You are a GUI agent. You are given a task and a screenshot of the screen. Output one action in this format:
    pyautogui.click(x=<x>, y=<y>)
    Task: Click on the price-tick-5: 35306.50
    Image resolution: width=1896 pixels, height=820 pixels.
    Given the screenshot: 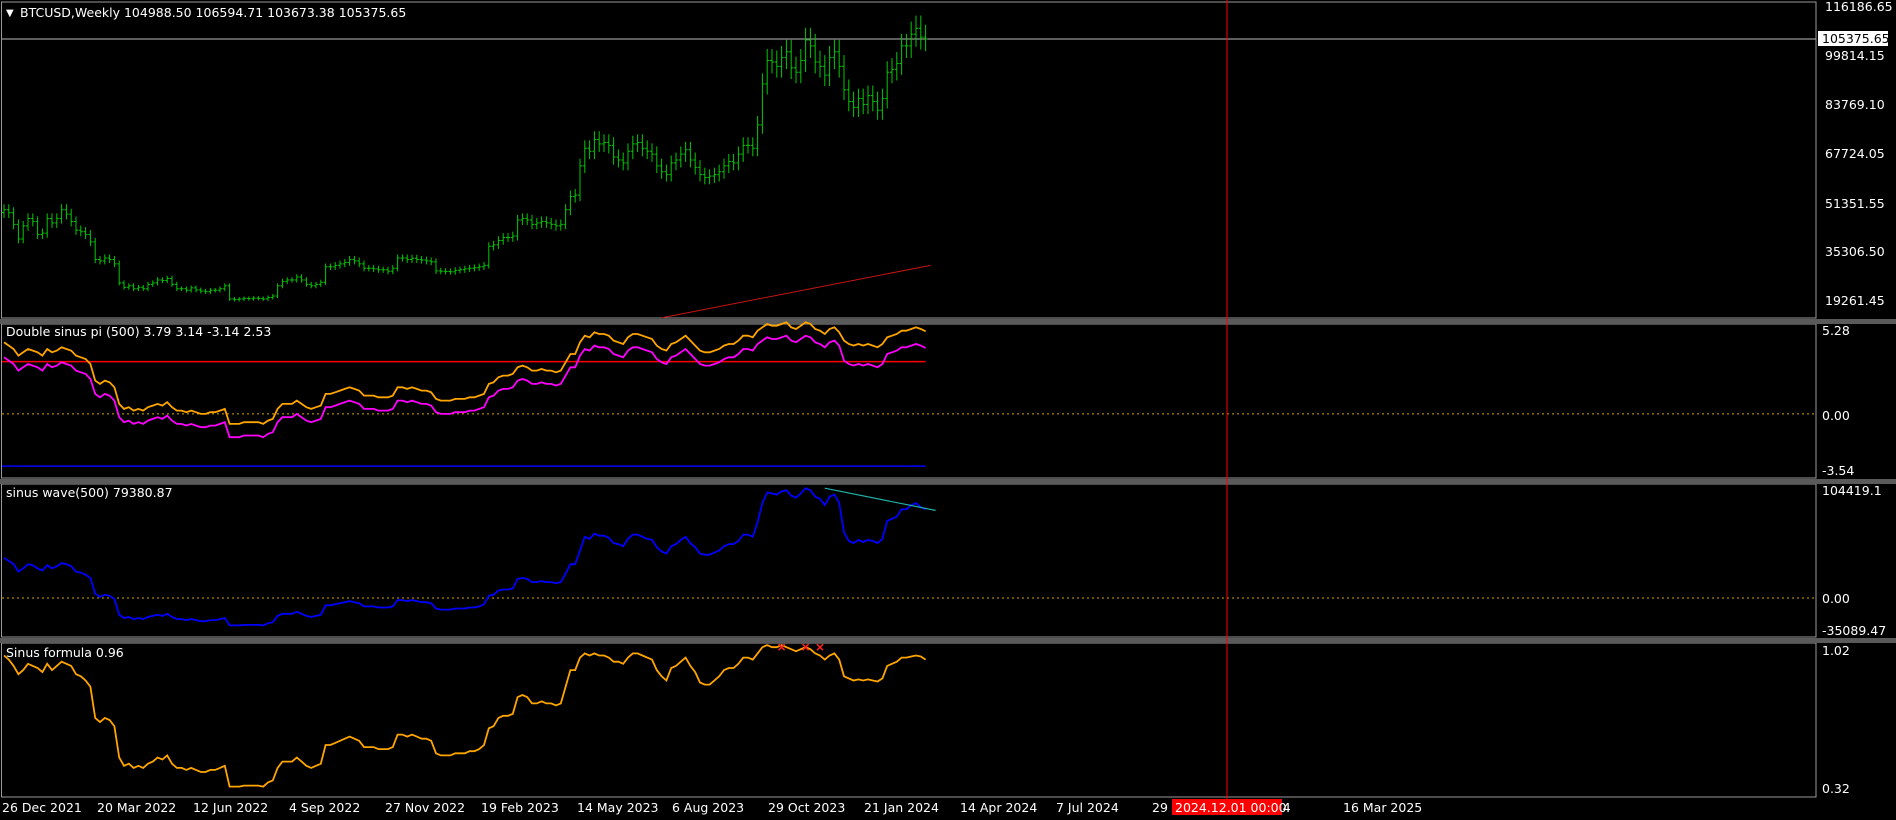 What is the action you would take?
    pyautogui.click(x=1855, y=251)
    